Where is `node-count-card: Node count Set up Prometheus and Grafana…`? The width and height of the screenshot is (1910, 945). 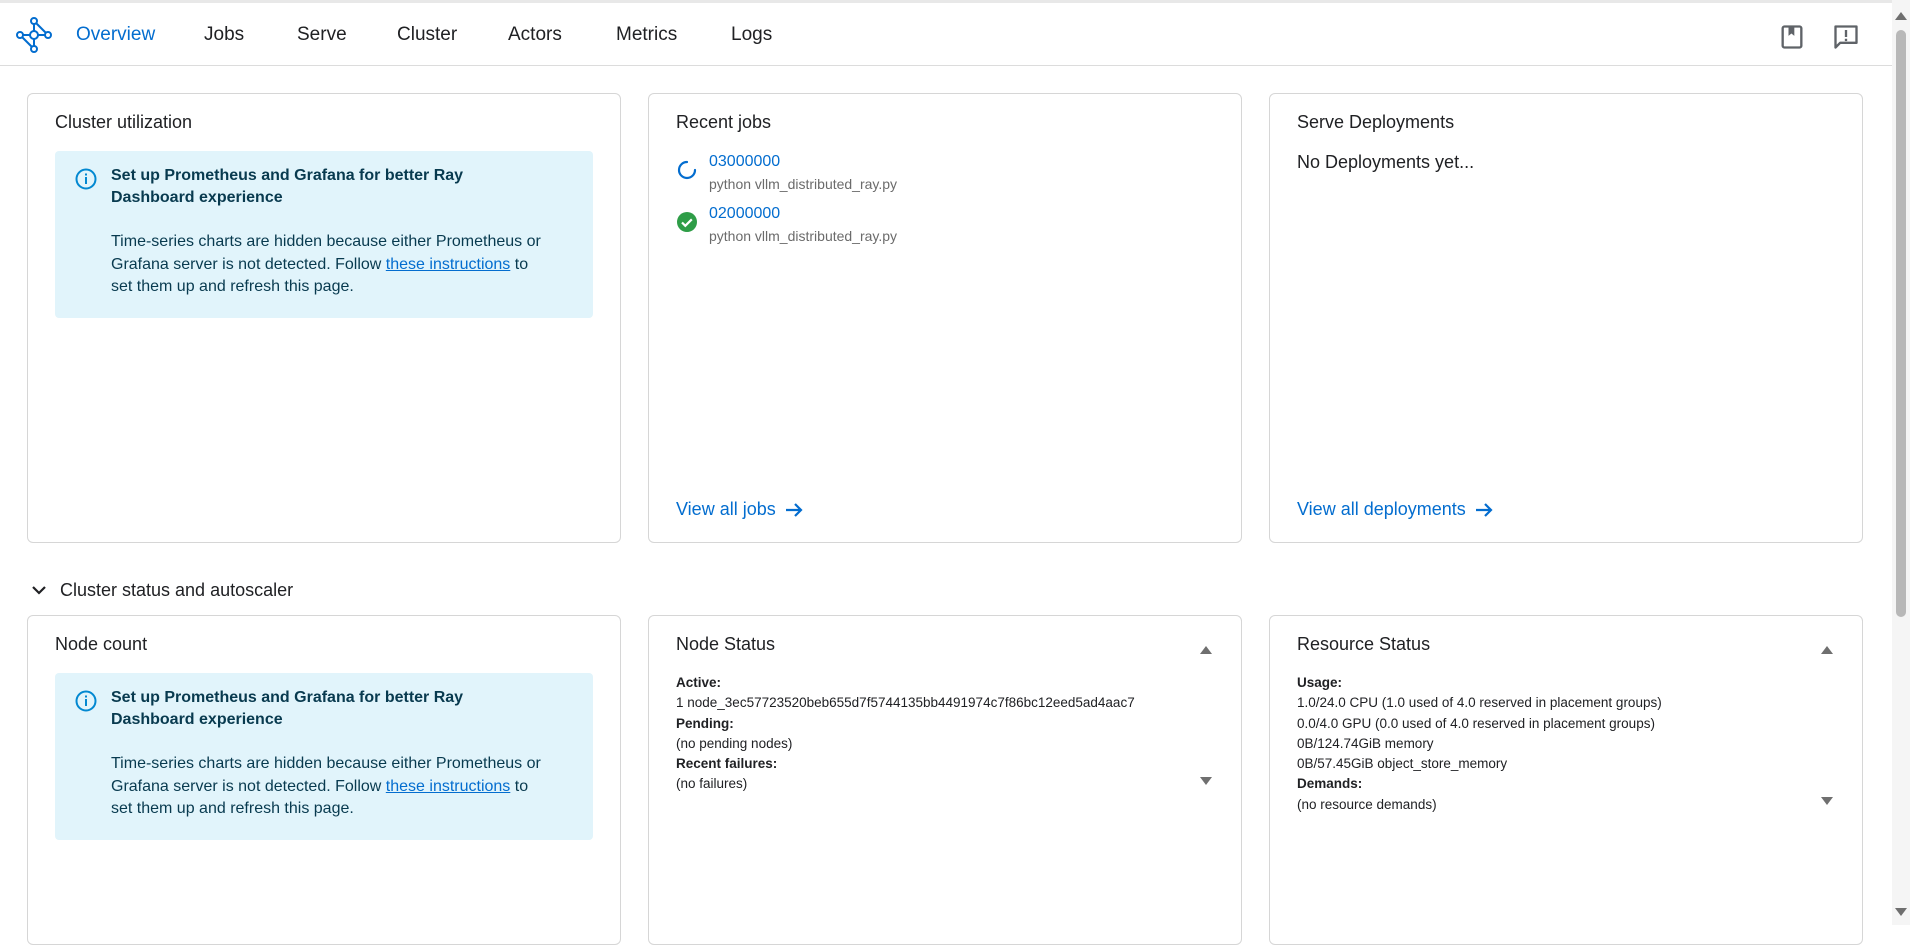 node-count-card: Node count Set up Prometheus and Grafana… is located at coordinates (324, 780).